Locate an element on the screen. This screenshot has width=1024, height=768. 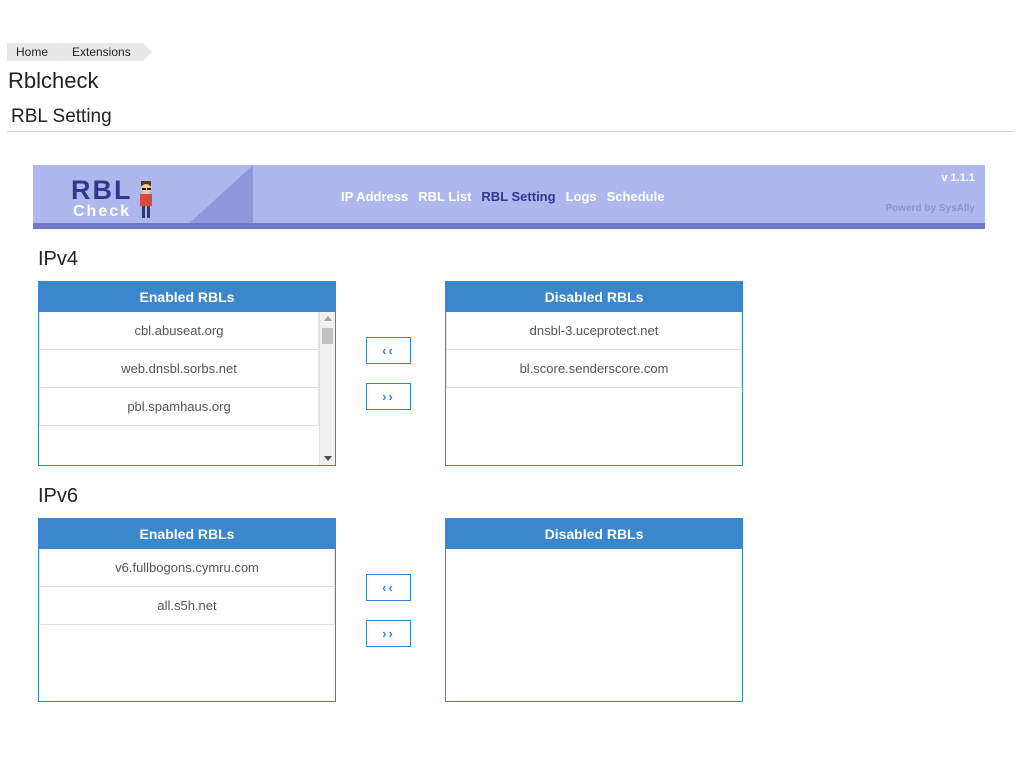
scroll-thumb is located at coordinates (327, 336).